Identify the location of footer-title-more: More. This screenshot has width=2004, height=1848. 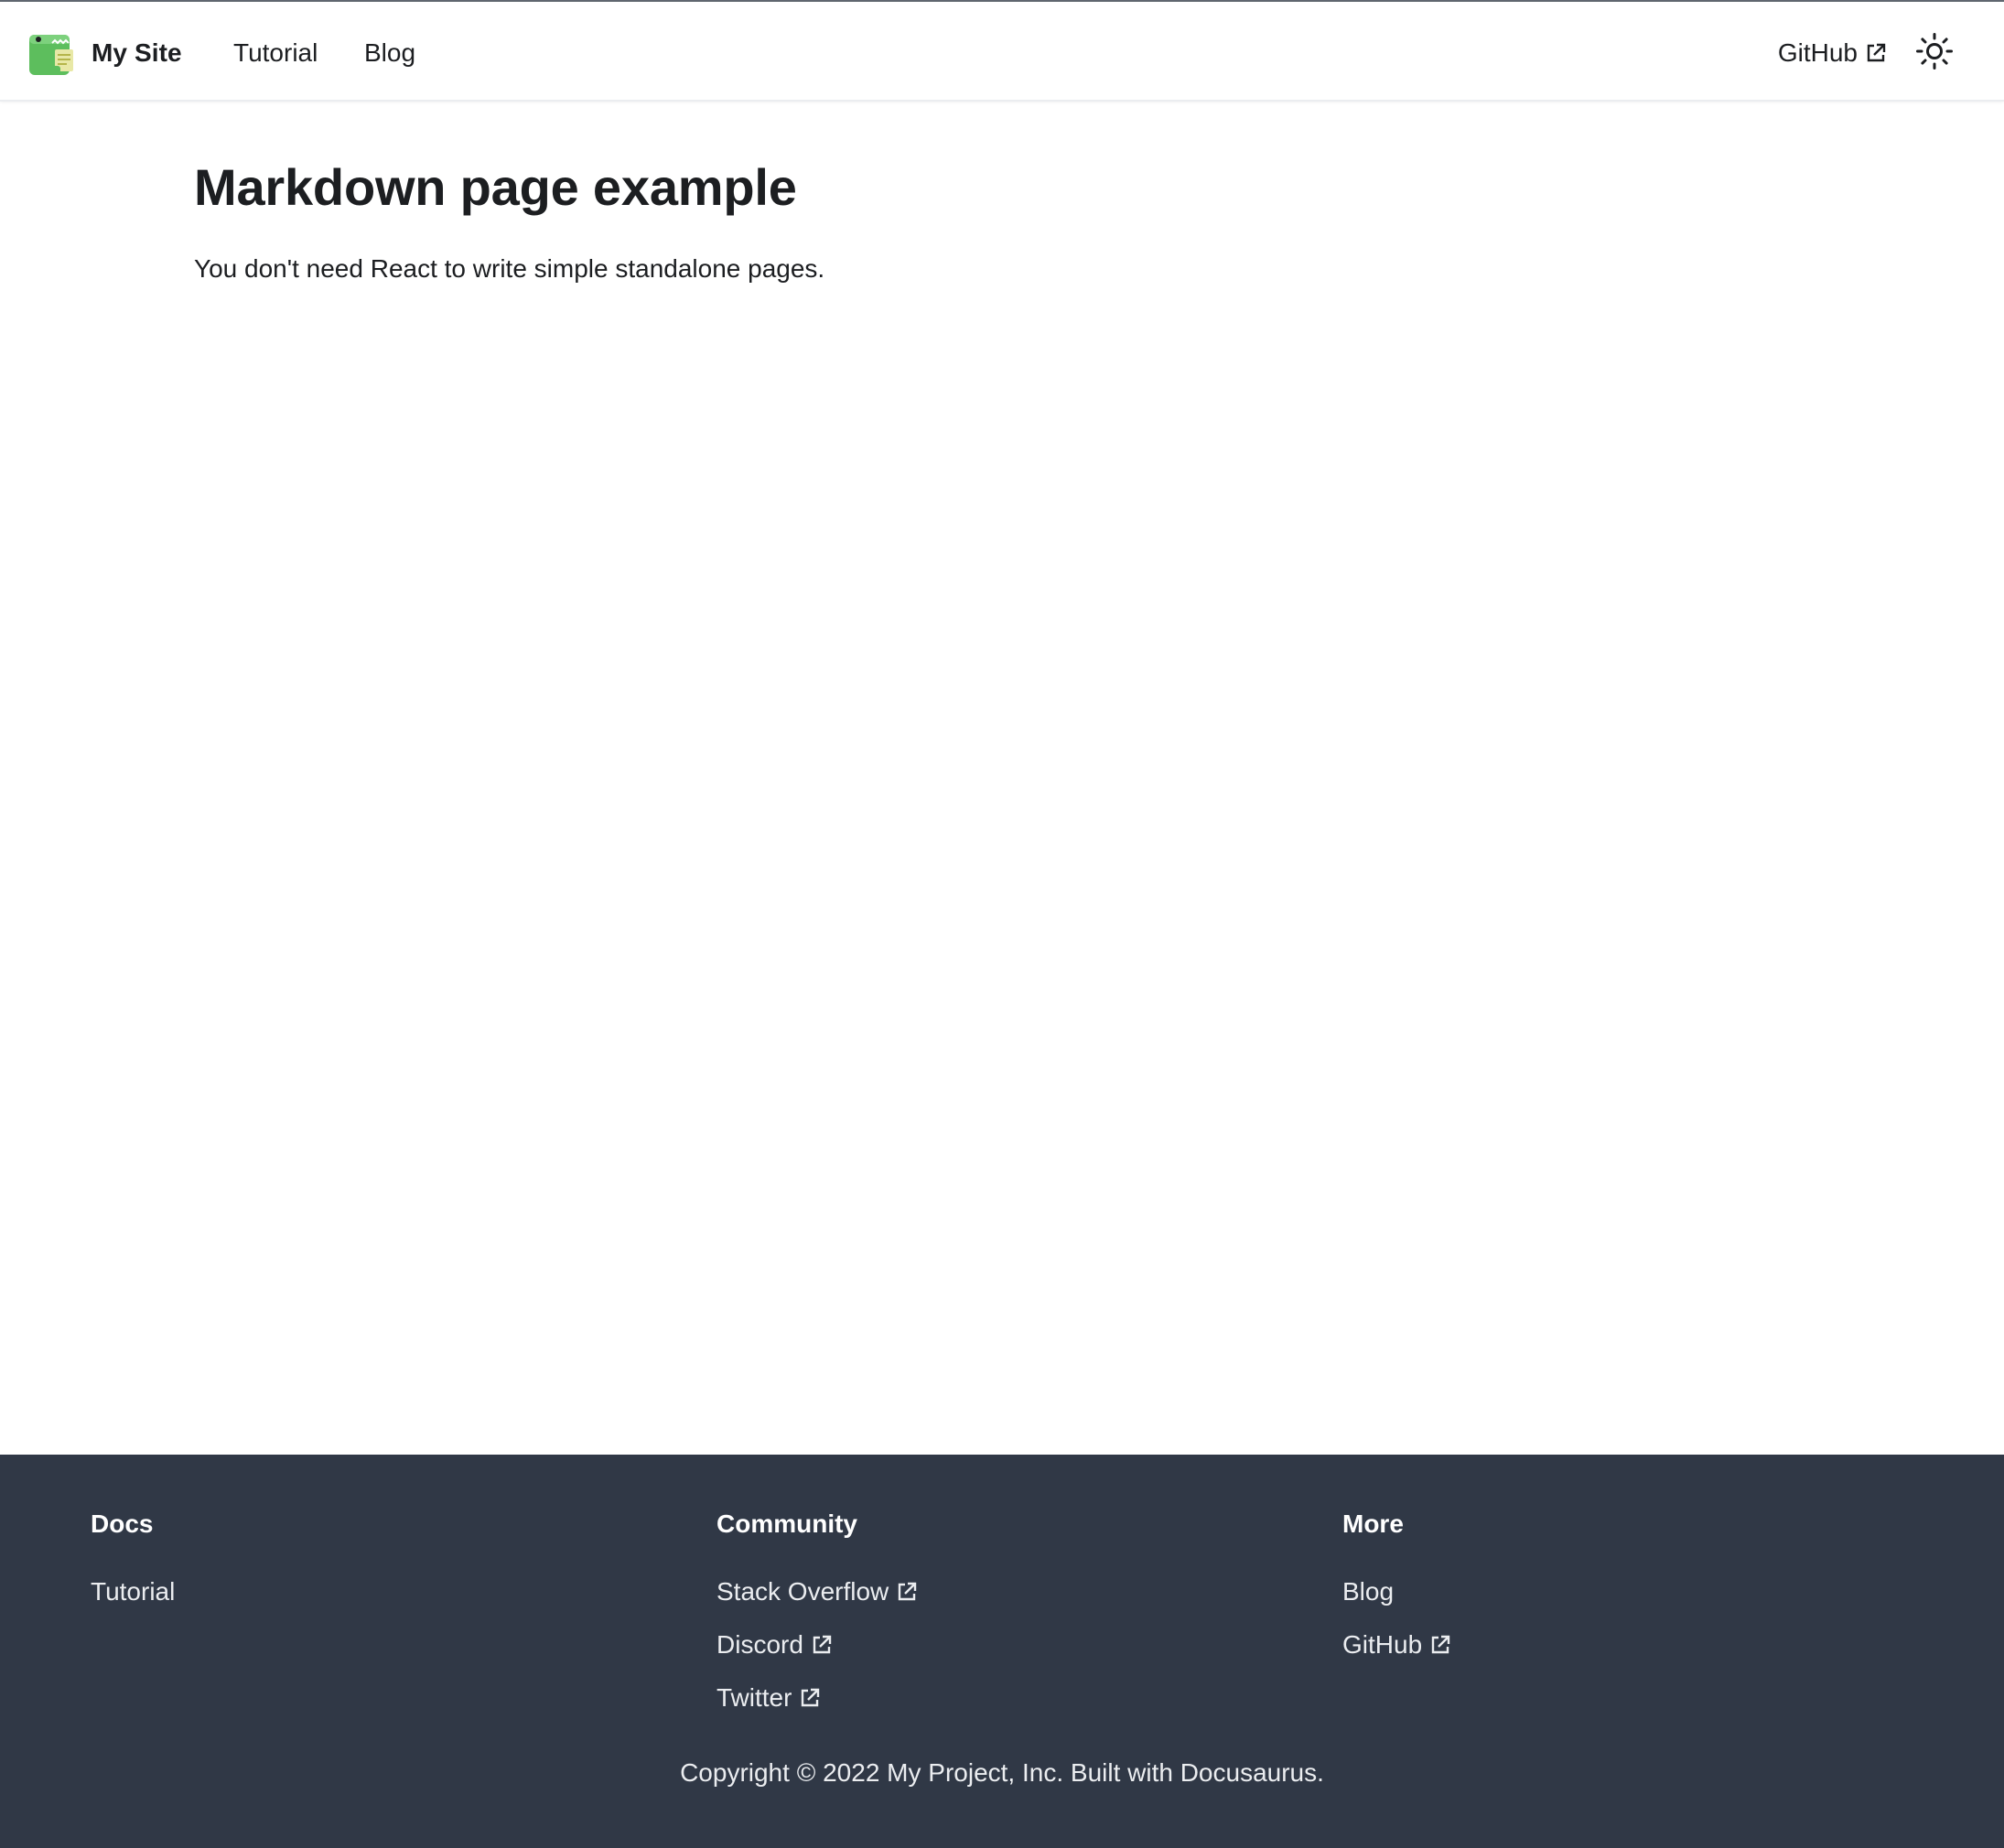
(1373, 1524).